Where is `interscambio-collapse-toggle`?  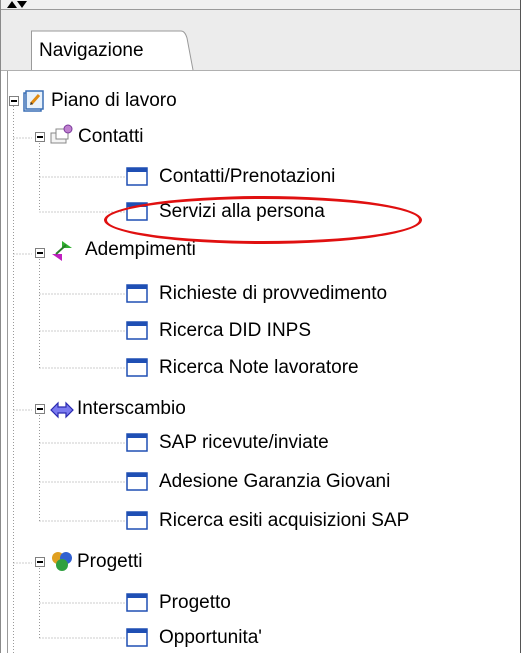
interscambio-collapse-toggle is located at coordinates (40, 409).